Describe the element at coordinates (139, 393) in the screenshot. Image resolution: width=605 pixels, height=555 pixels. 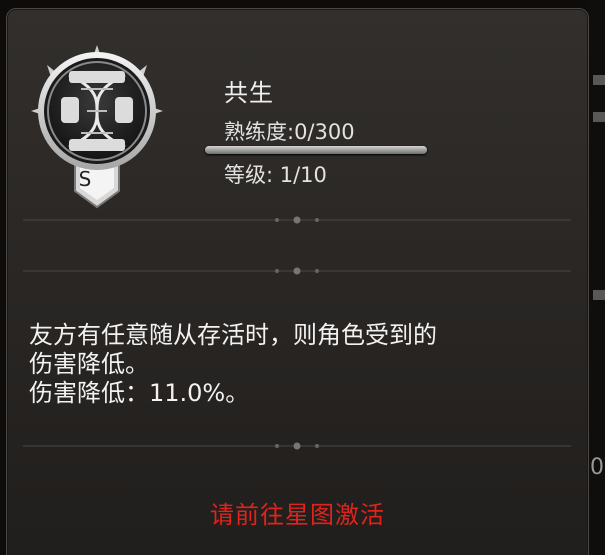
I see `description-line: 伤害降低：11.0%。` at that location.